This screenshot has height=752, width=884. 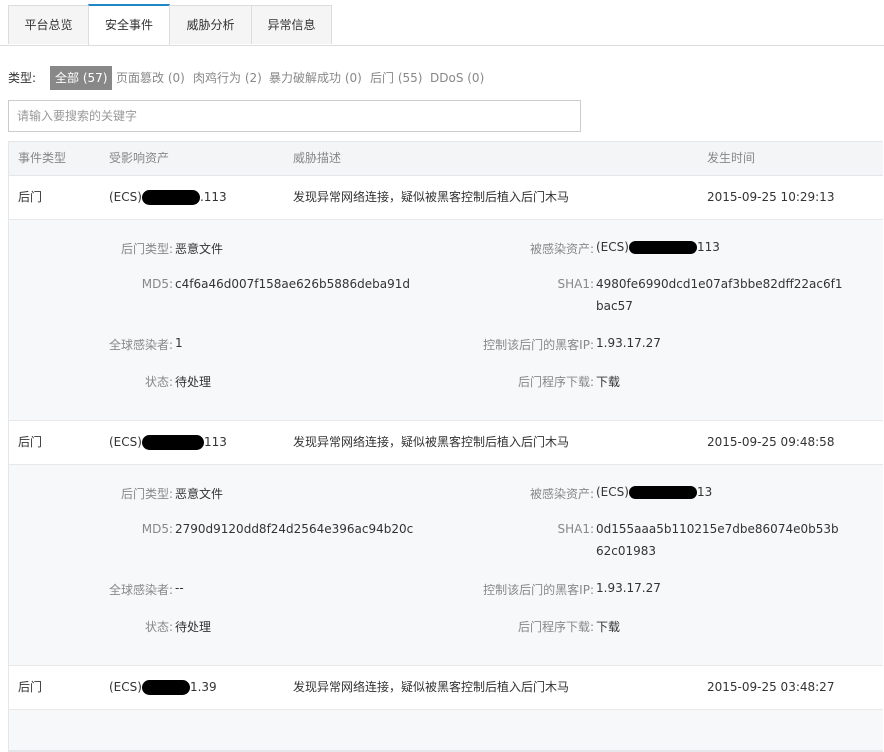 What do you see at coordinates (315, 78) in the screenshot?
I see `filter-brute-force: 暴力破解成功 (0)` at bounding box center [315, 78].